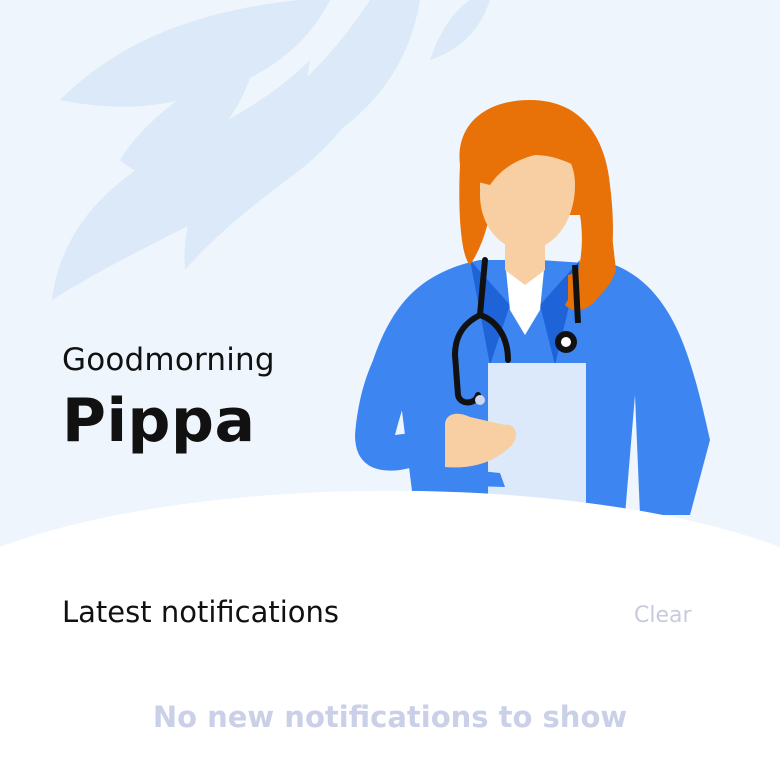 The height and width of the screenshot is (768, 780). I want to click on empty-notifications-message: No new notifications to show, so click(390, 717).